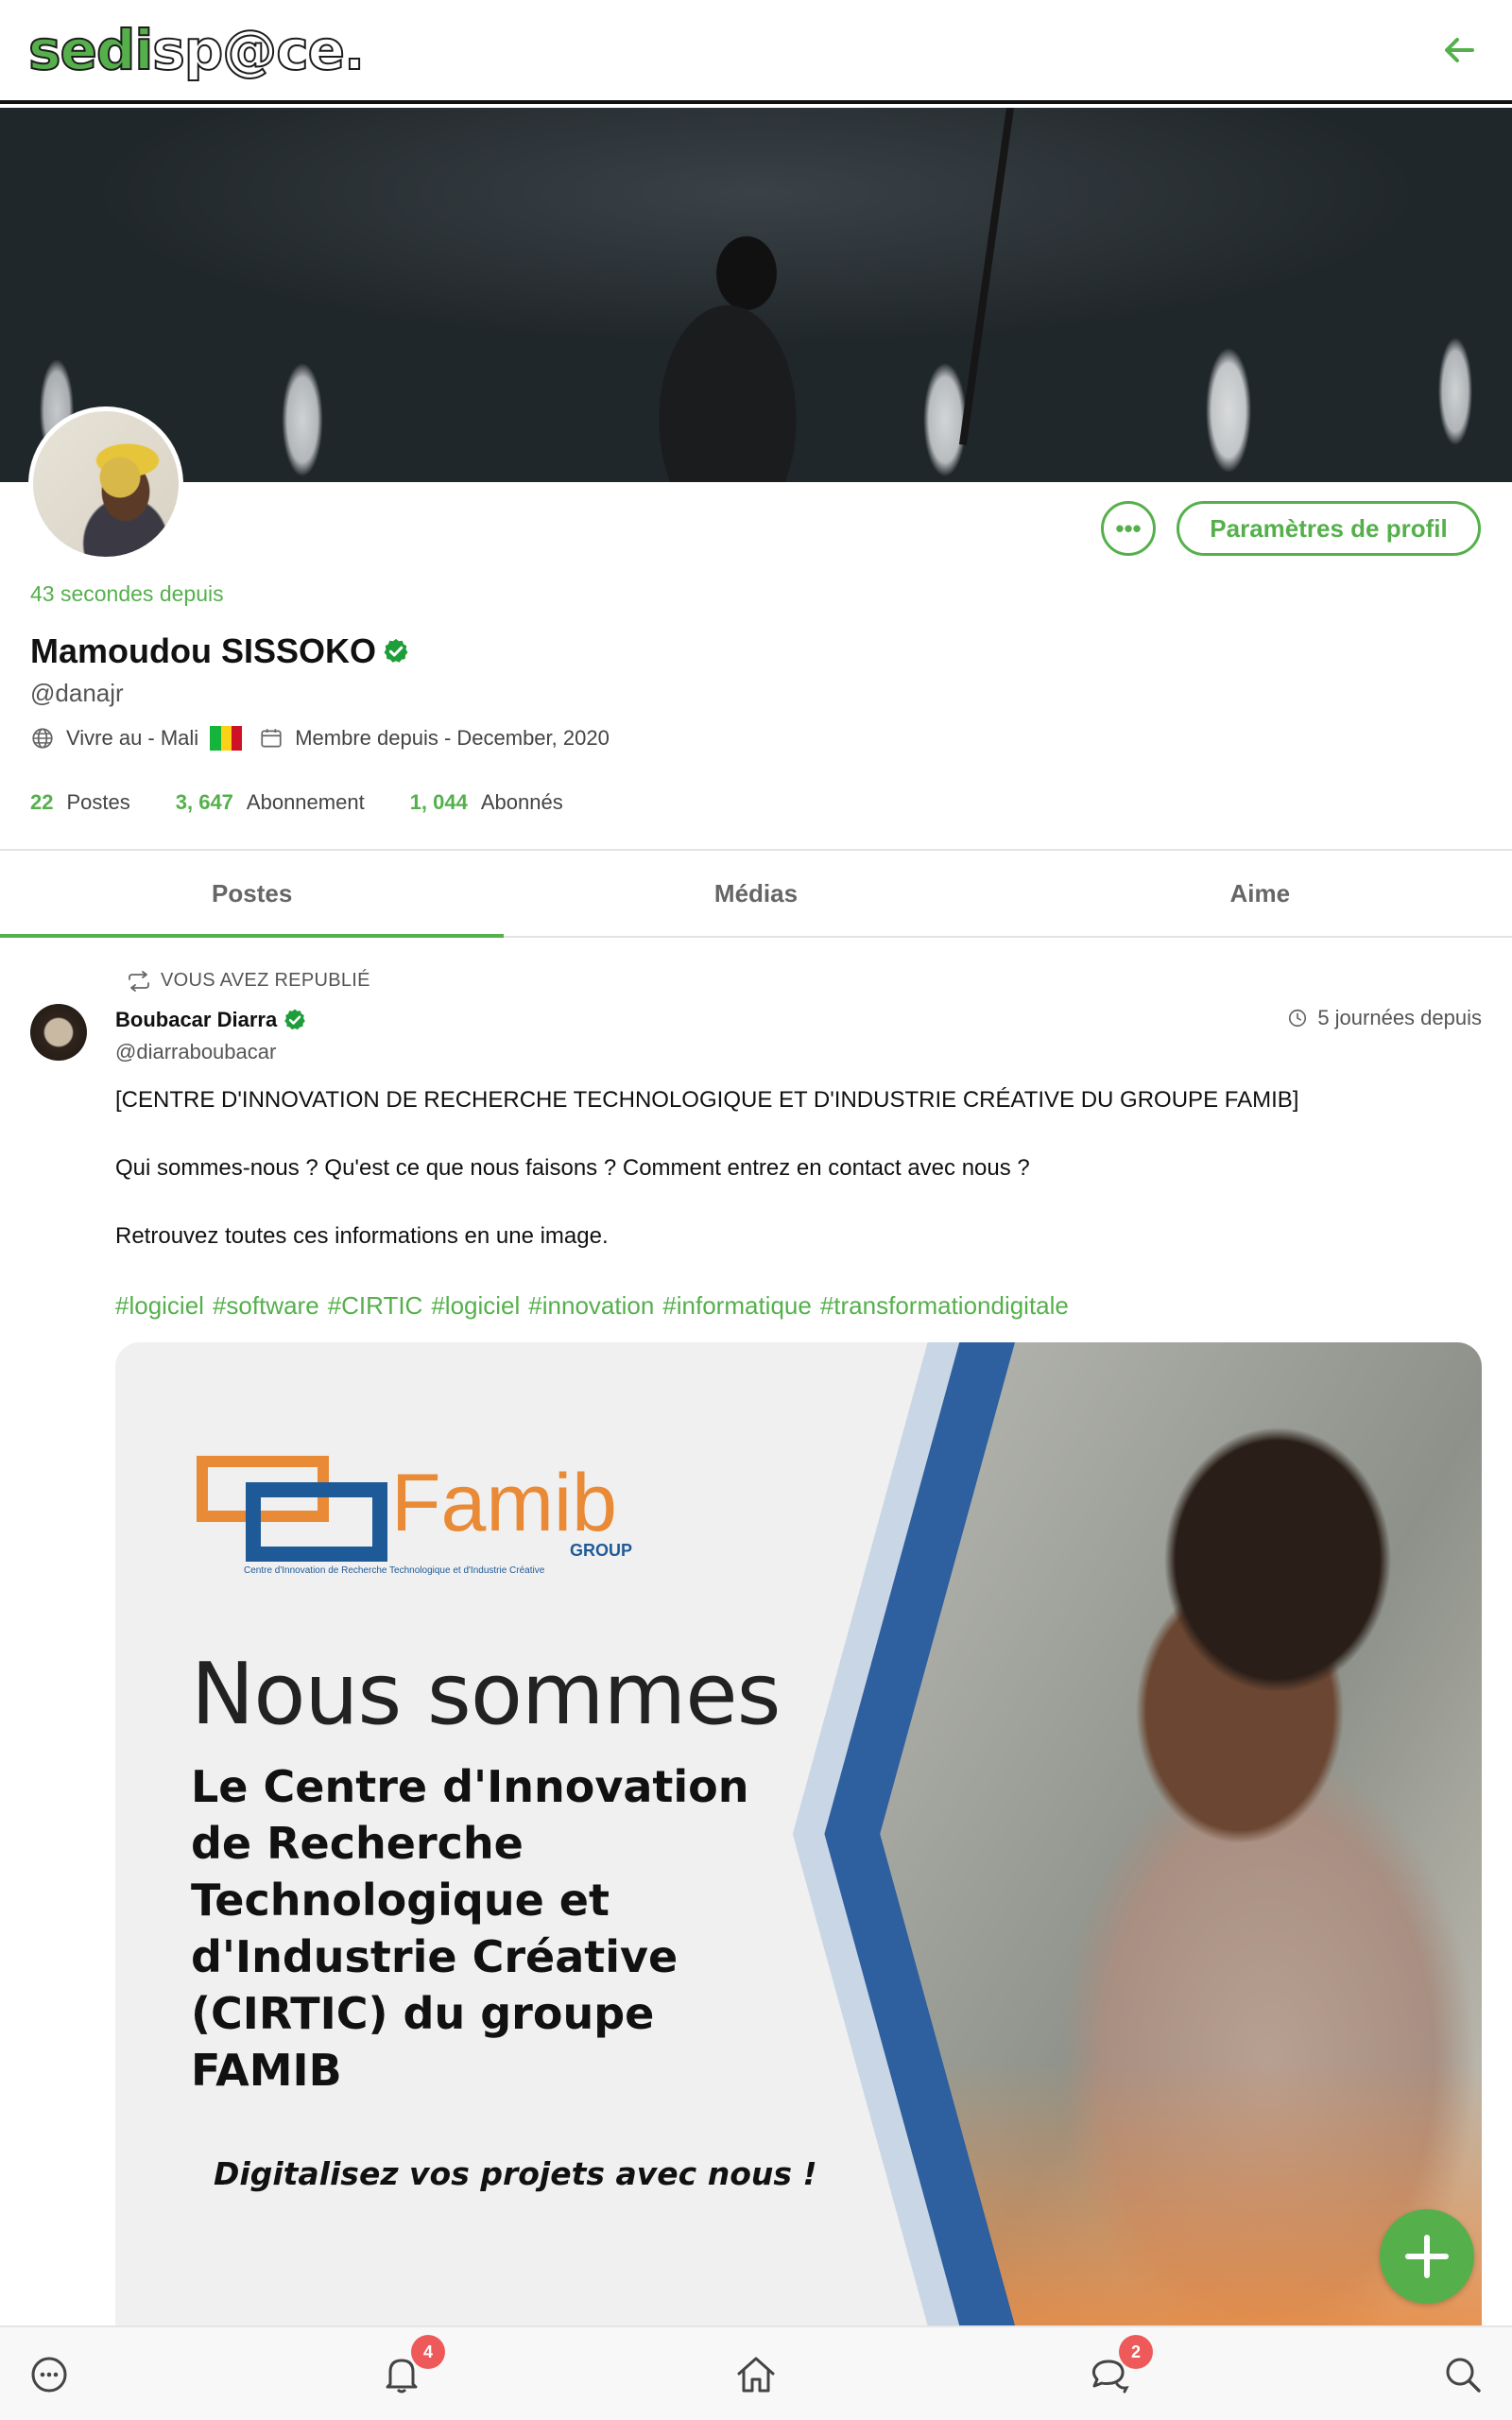 Image resolution: width=1512 pixels, height=2420 pixels. I want to click on bottom-navigation: 4 2, so click(756, 2373).